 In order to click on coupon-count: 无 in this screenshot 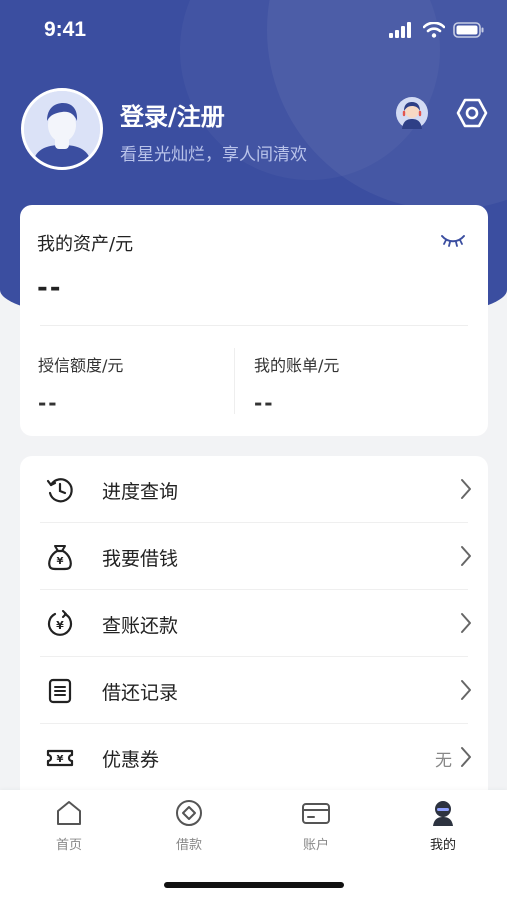, I will do `click(443, 761)`.